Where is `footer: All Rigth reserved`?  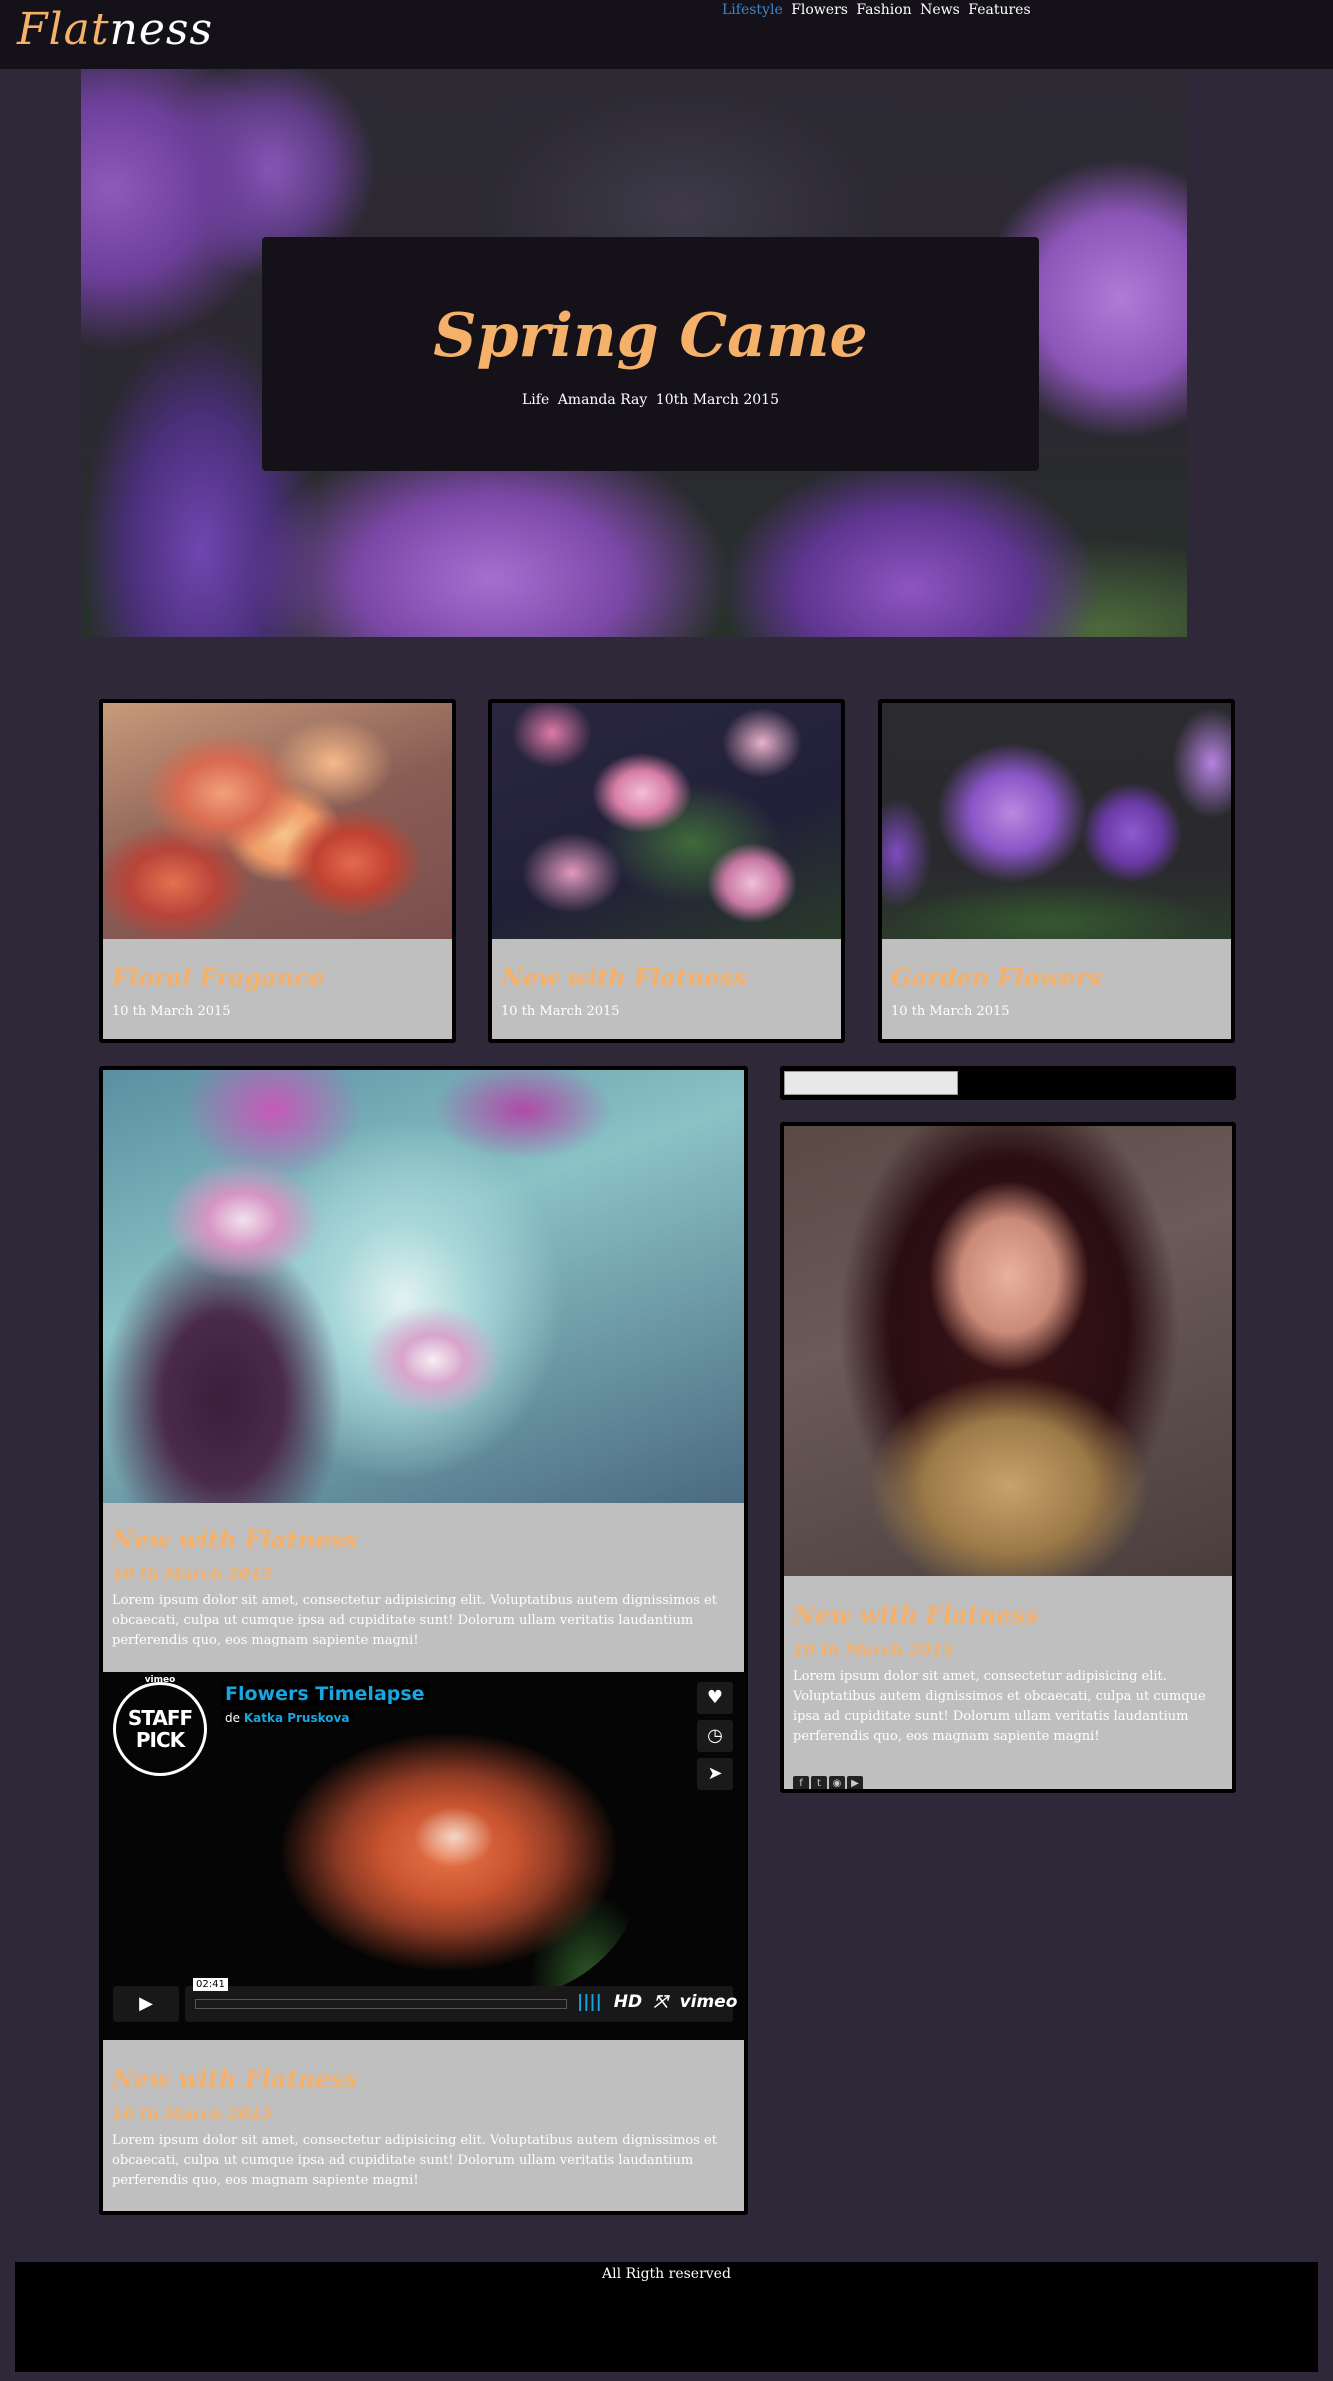 footer: All Rigth reserved is located at coordinates (666, 2317).